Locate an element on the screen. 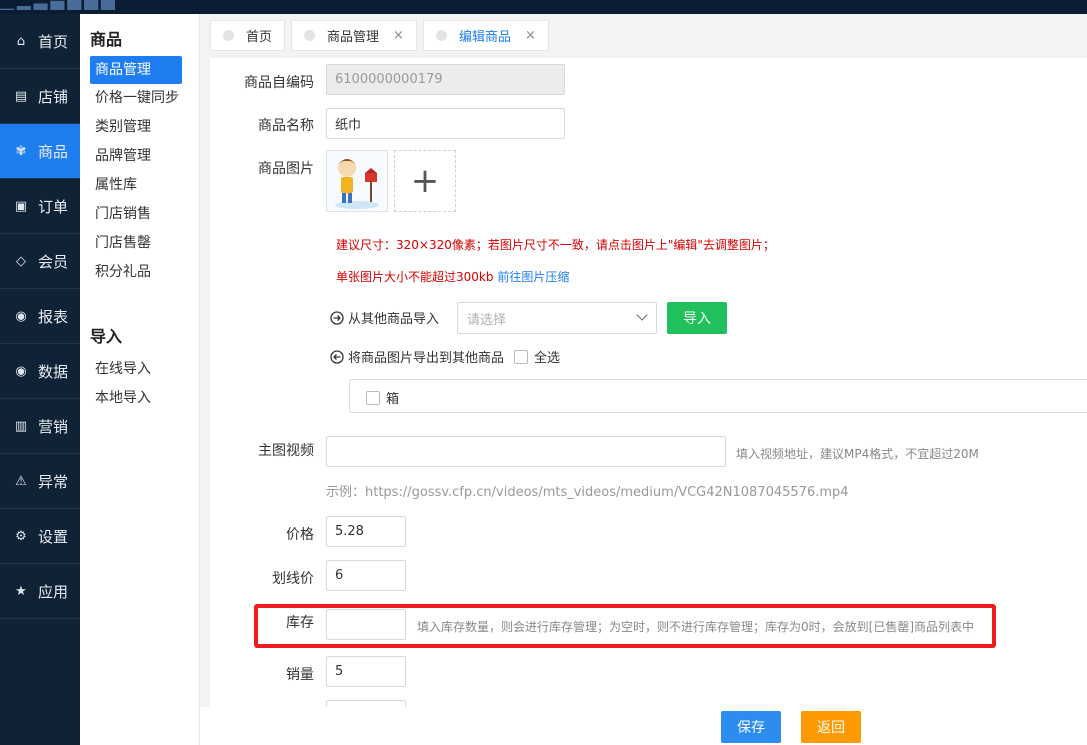 The height and width of the screenshot is (745, 1087). size-limit-tip: 单张图片大小不能超过300kb 前往图片压缩 is located at coordinates (452, 276).